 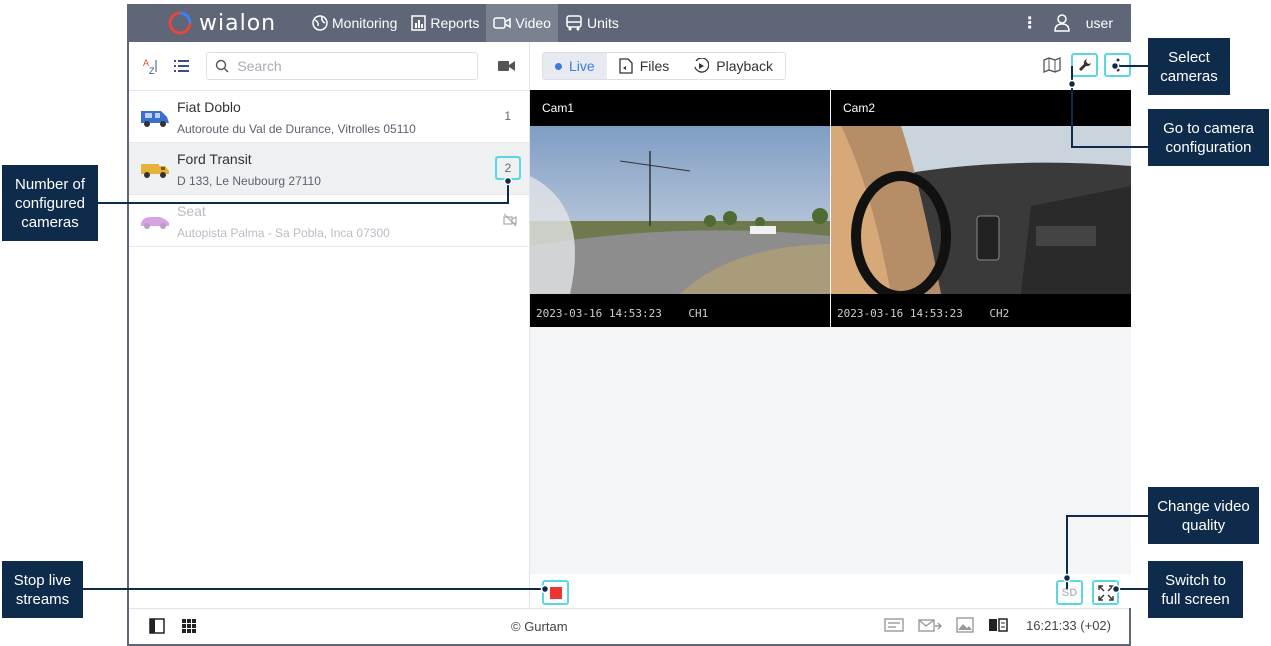 What do you see at coordinates (999, 313) in the screenshot?
I see `camera-channel: CH2` at bounding box center [999, 313].